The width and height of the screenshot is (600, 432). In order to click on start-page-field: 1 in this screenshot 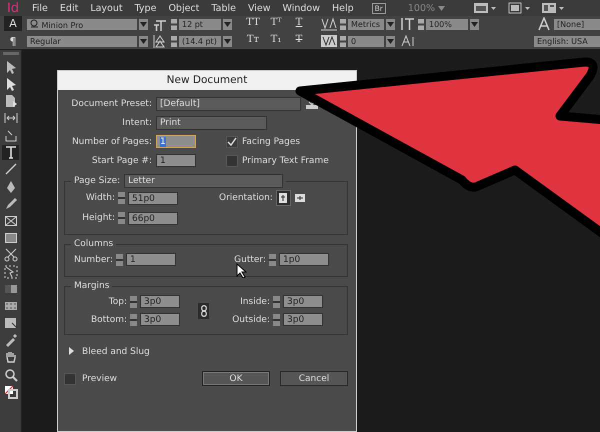, I will do `click(176, 160)`.